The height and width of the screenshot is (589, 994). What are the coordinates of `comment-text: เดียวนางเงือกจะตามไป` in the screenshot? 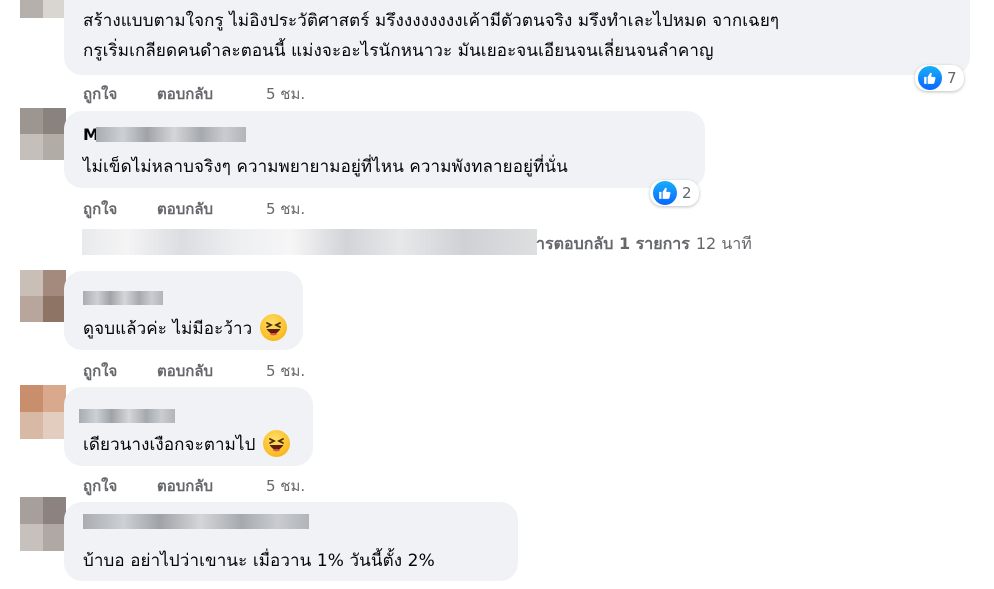 It's located at (187, 444).